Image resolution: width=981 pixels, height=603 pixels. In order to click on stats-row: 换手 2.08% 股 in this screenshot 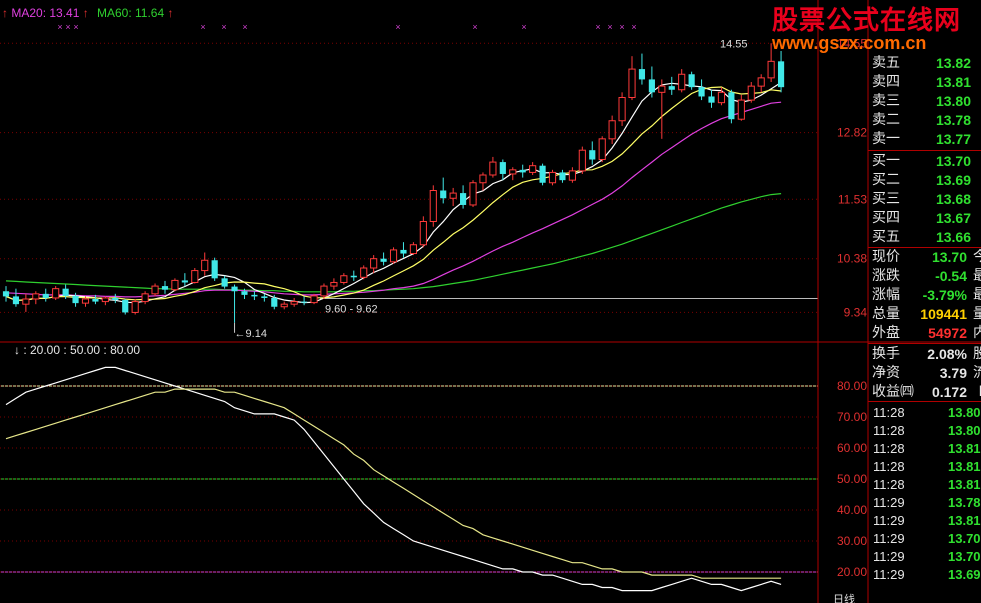, I will do `click(926, 354)`.